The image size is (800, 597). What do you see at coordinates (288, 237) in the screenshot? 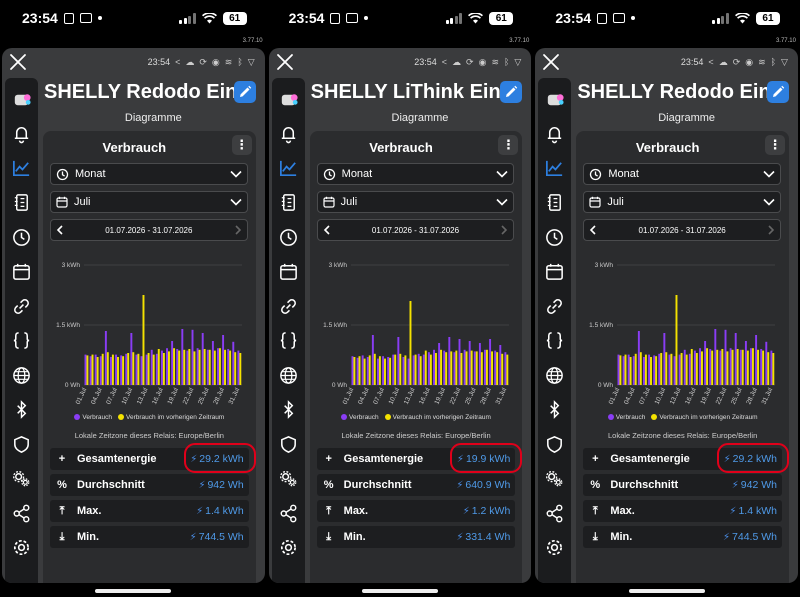
I see `sidebar-item-clock` at bounding box center [288, 237].